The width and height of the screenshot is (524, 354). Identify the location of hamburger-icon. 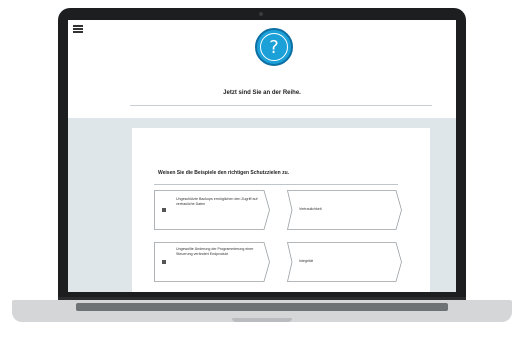
(78, 29).